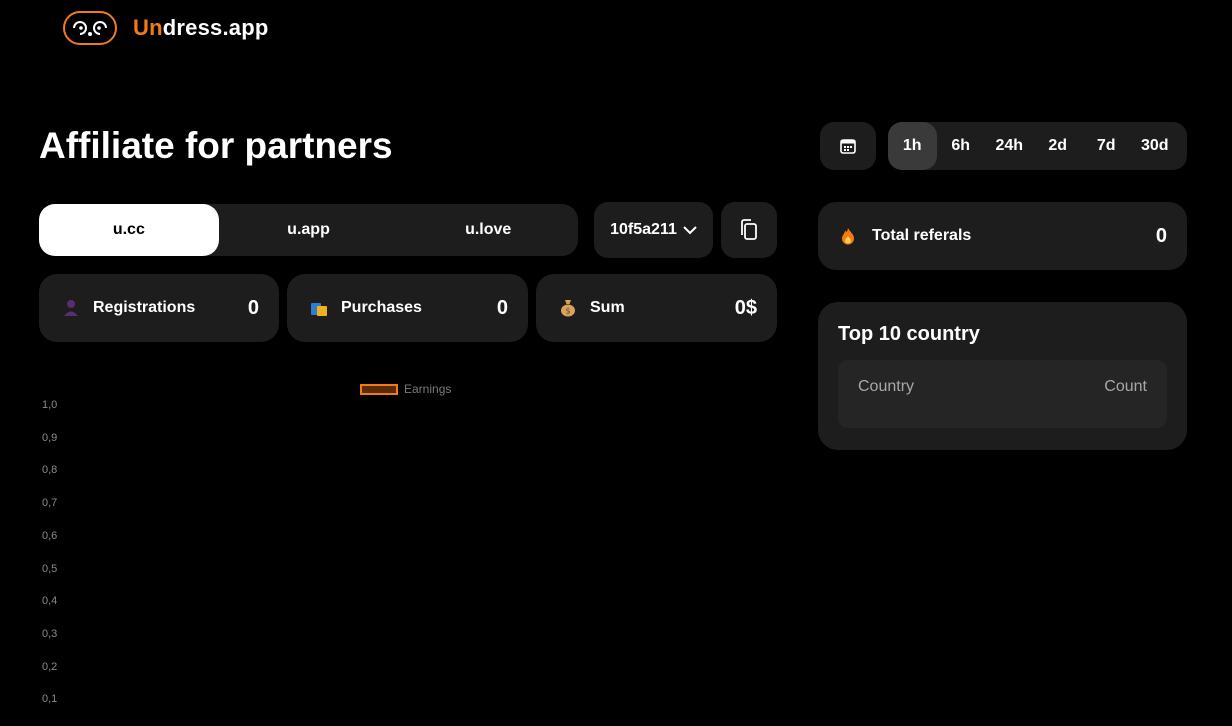  I want to click on tab-domain-uapp: u.app, so click(309, 230).